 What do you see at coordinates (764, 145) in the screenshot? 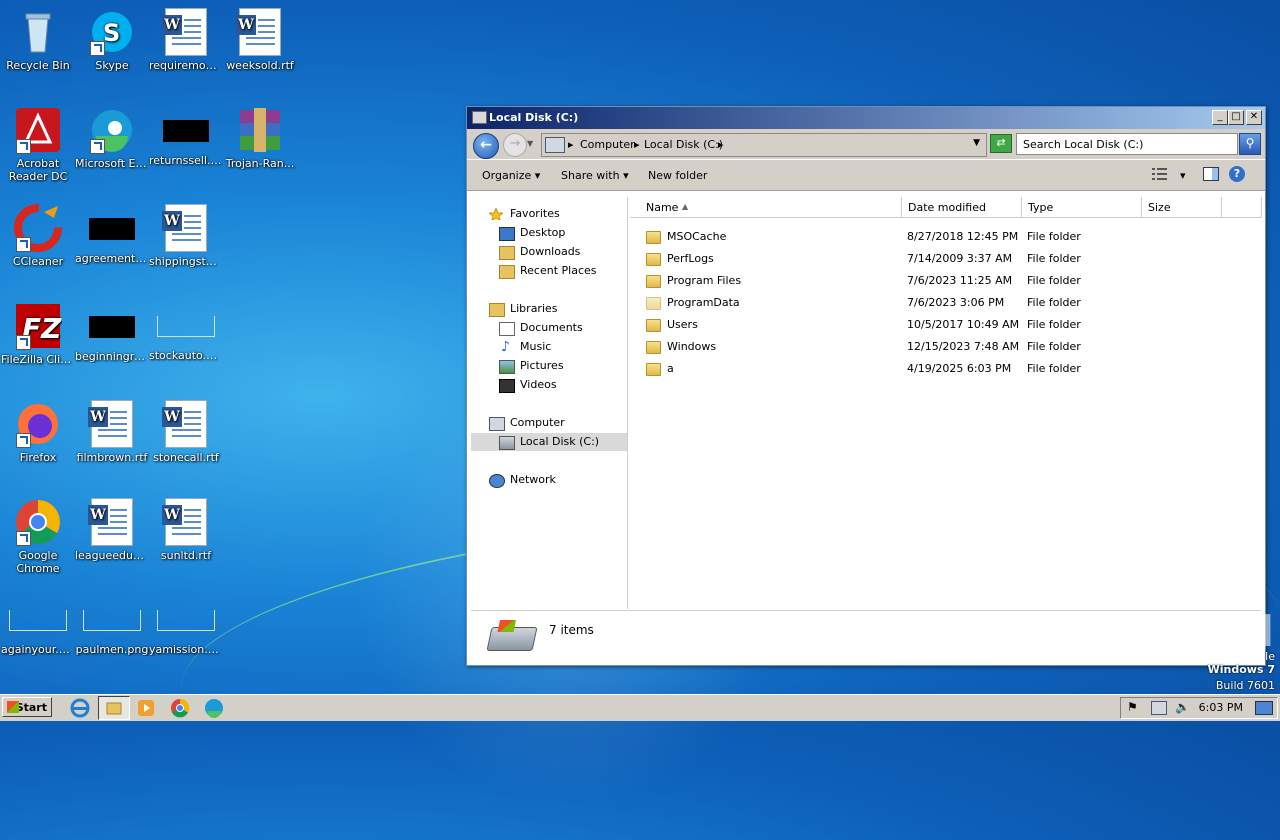
I see `address-bar: ▸ Computer ▸ Local Disk (C:) ▸ ▼` at bounding box center [764, 145].